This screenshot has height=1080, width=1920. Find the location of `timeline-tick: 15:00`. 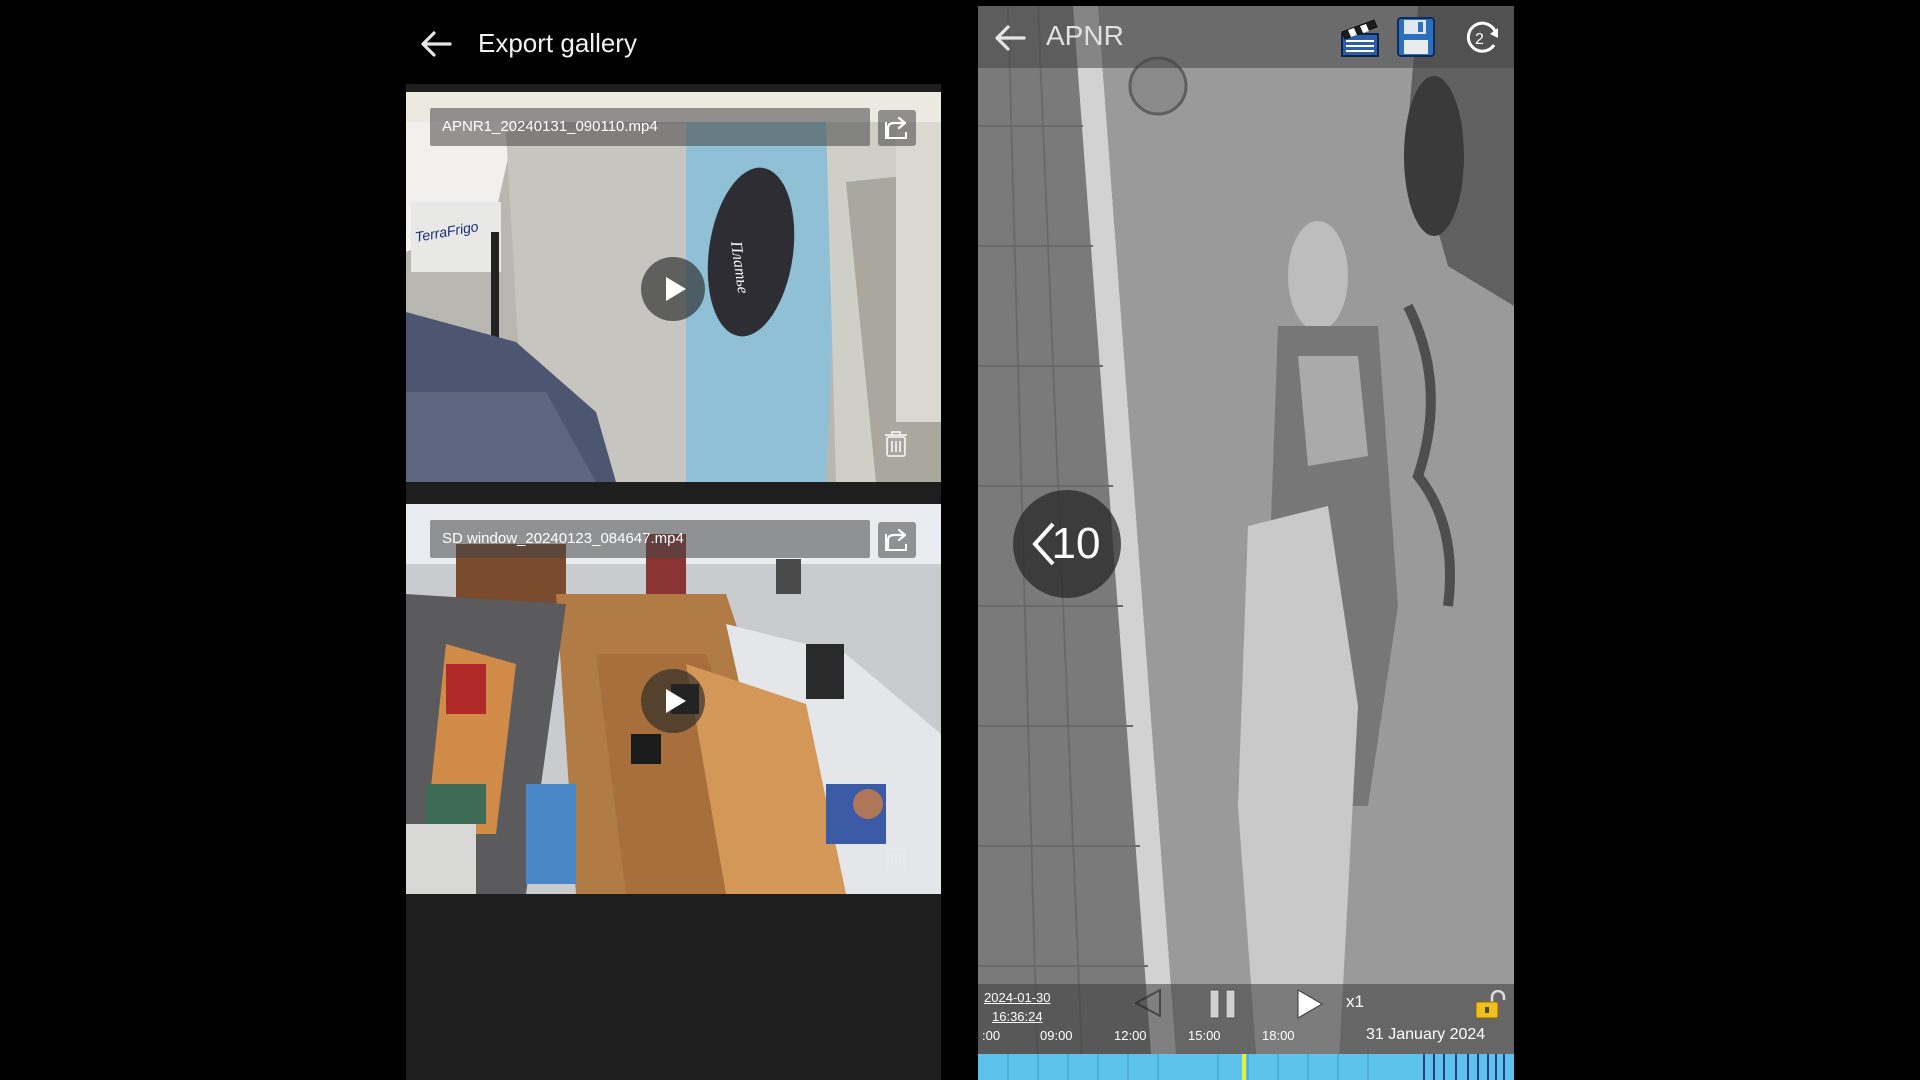

timeline-tick: 15:00 is located at coordinates (1204, 1035).